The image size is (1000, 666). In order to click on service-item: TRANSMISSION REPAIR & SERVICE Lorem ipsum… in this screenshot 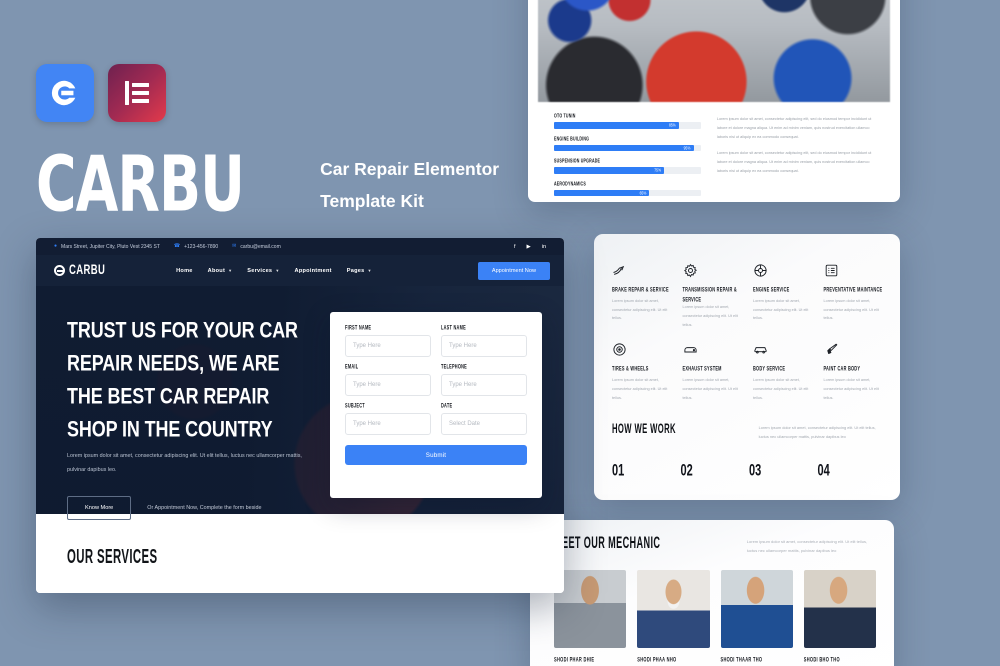, I will do `click(714, 294)`.